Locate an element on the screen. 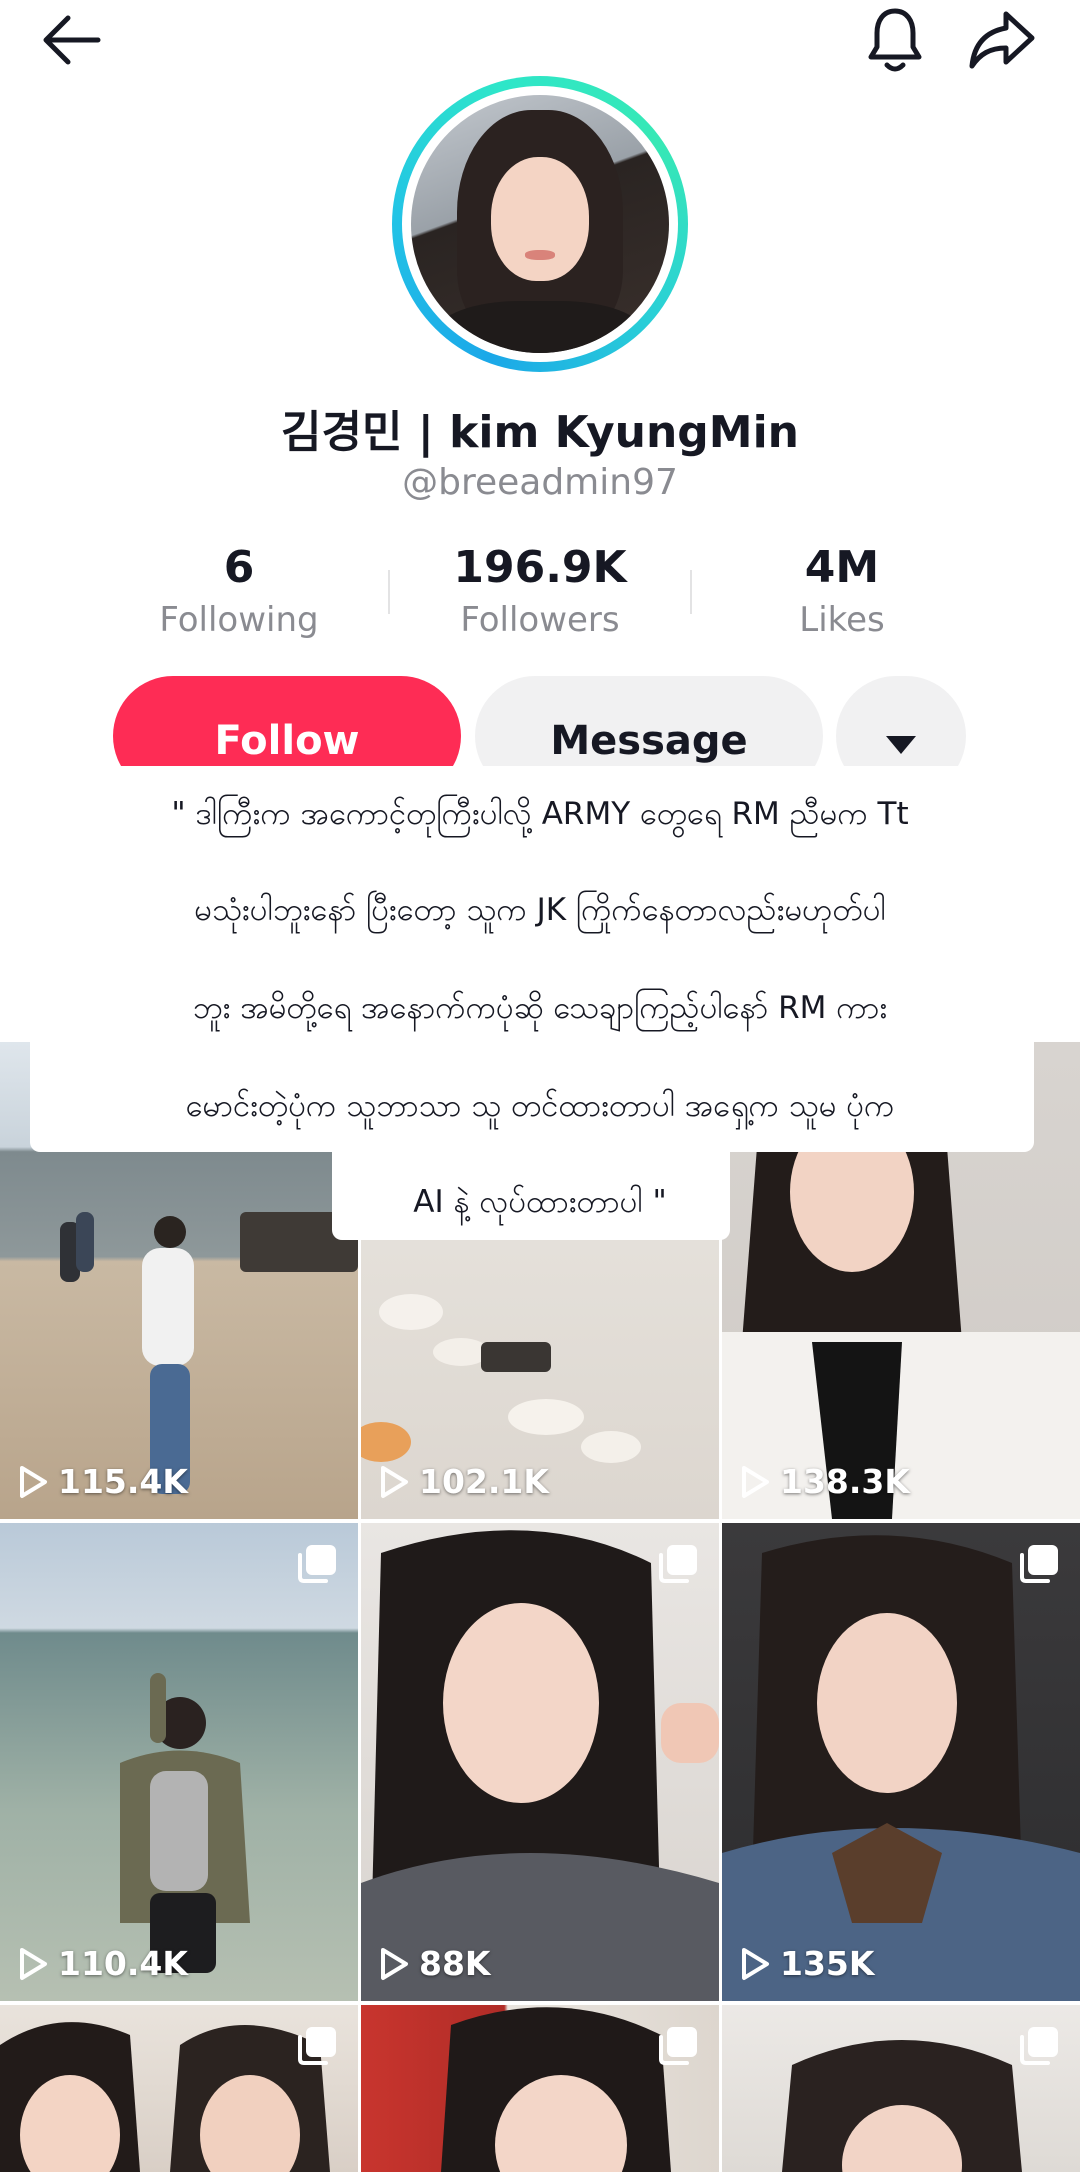 Image resolution: width=1080 pixels, height=2172 pixels. video-tile: 110.4K is located at coordinates (179, 1762).